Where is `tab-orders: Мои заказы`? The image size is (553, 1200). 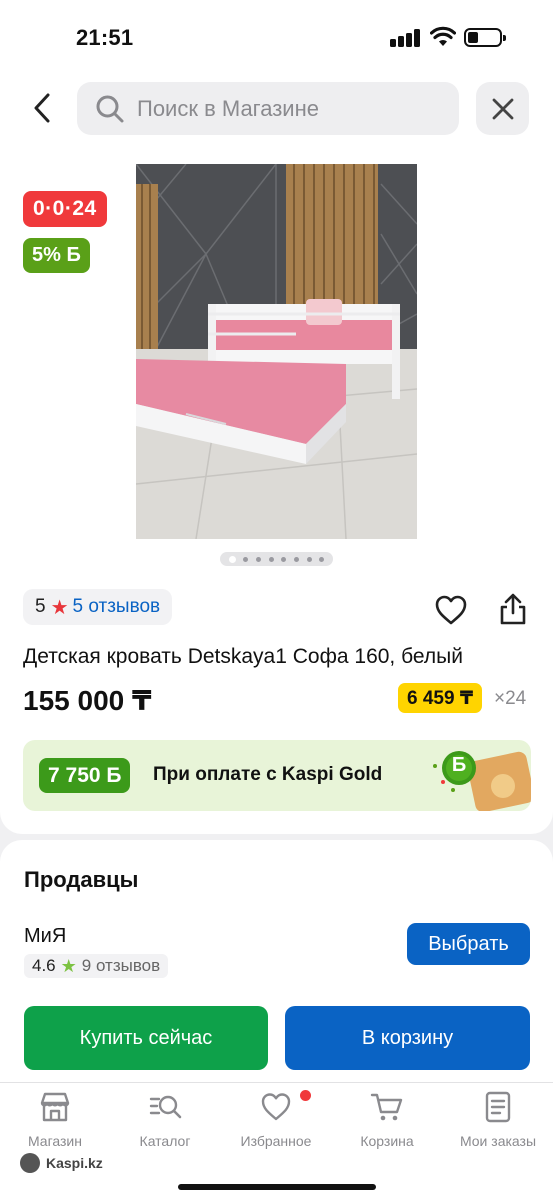
tab-orders: Мои заказы is located at coordinates (498, 1119).